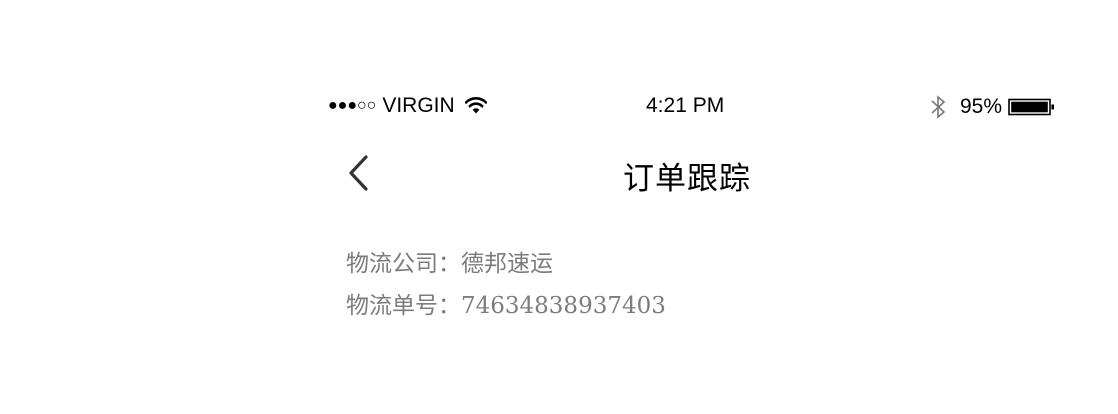 This screenshot has height=414, width=1118. I want to click on chevron-left-icon, so click(358, 173).